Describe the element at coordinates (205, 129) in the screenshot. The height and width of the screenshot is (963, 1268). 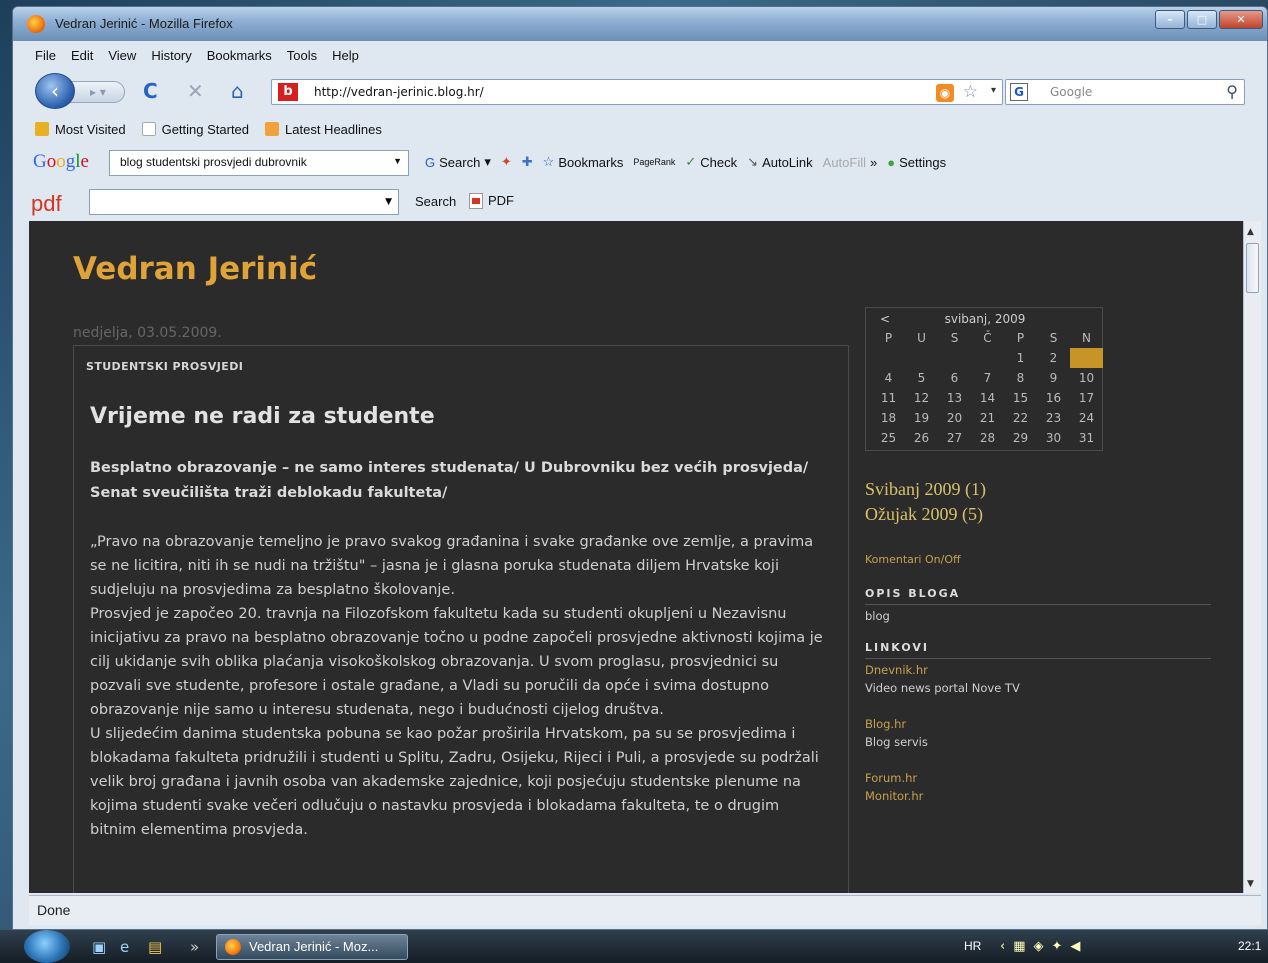
I see `bookmark-label: Getting Started` at that location.